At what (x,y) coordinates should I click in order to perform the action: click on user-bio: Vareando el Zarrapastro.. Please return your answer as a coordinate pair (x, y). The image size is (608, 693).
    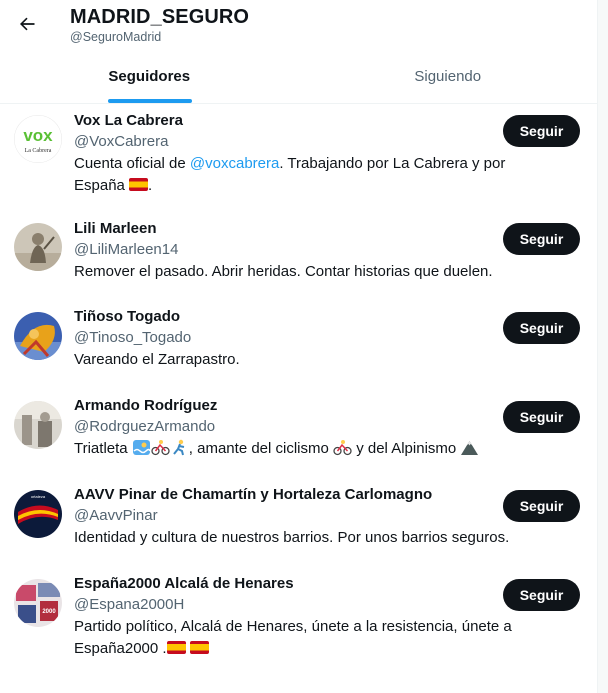
    Looking at the image, I should click on (157, 359).